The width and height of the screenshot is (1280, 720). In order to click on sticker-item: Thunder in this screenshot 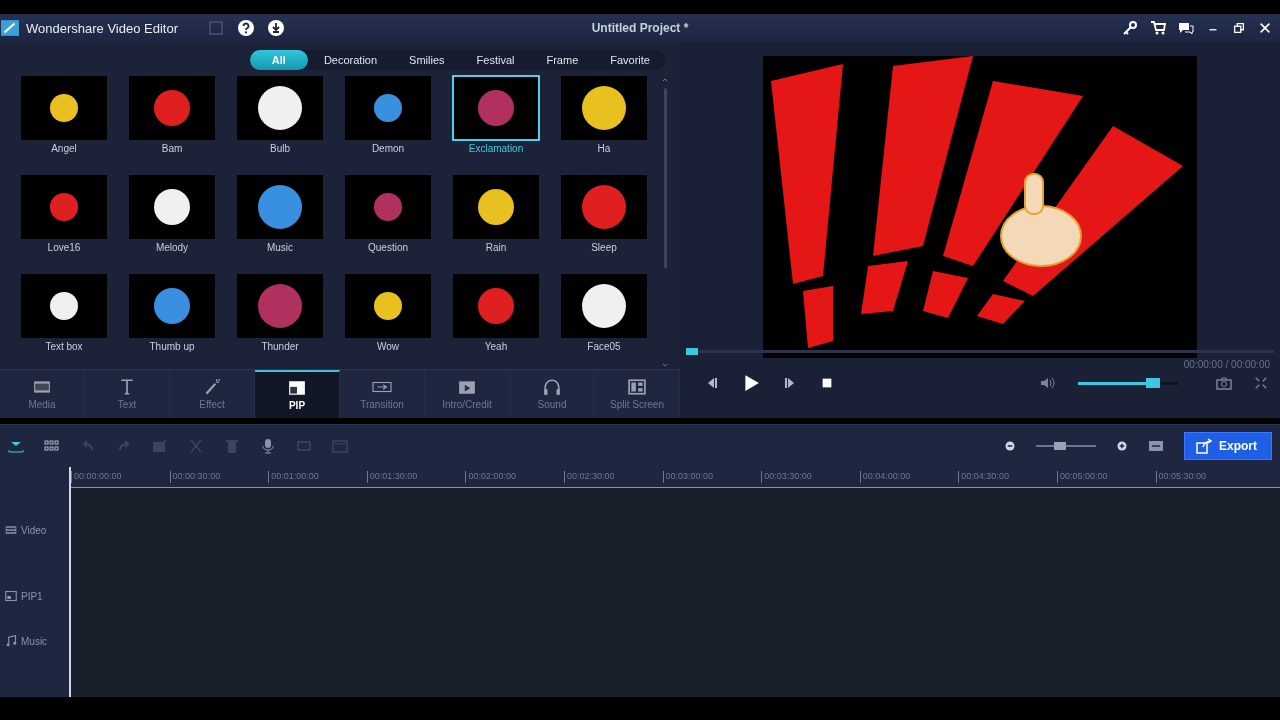, I will do `click(280, 321)`.